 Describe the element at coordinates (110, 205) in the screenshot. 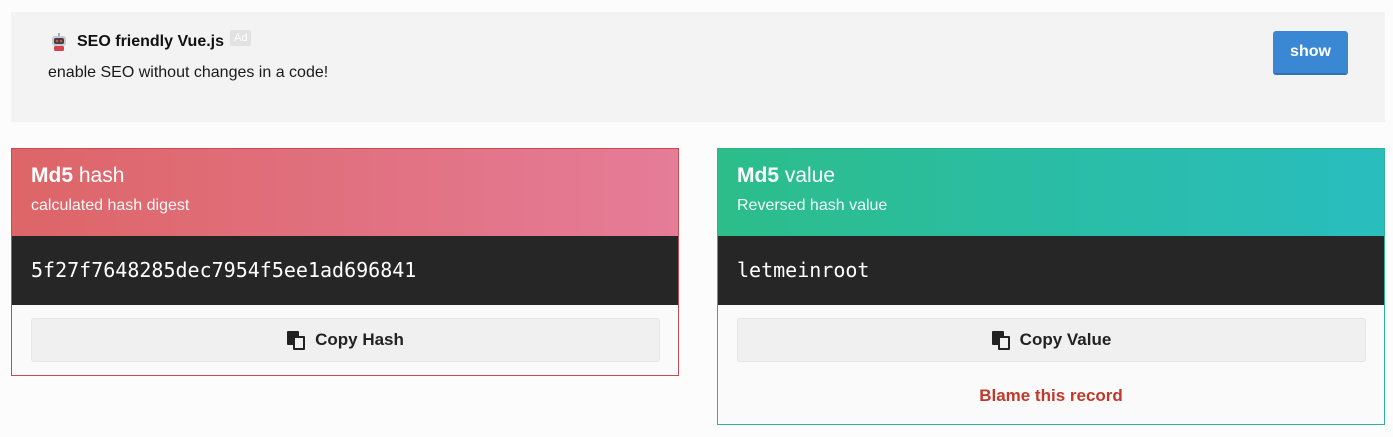

I see `hash-card-subtitle: calculated hash digest` at that location.